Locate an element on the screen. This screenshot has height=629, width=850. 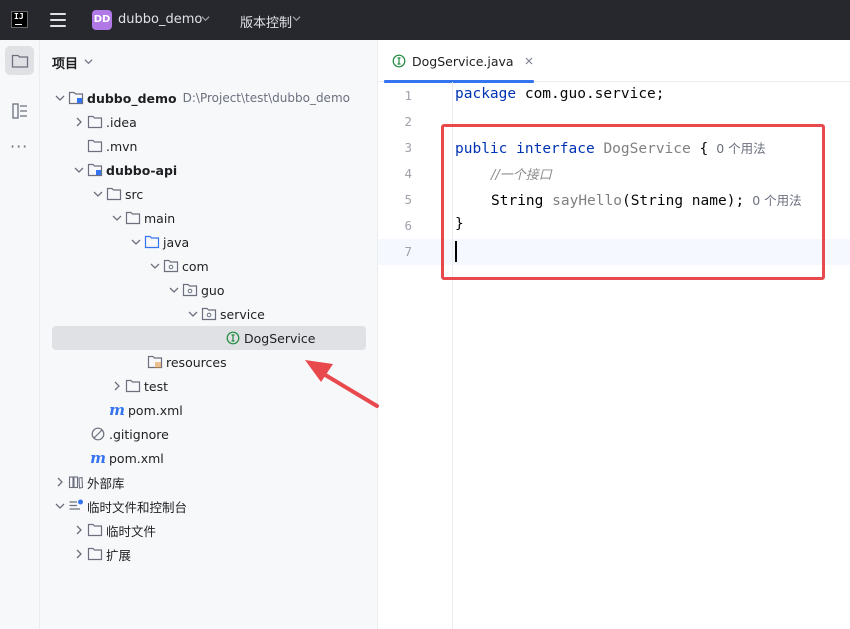
tab-dogservice-java: DogService.java is located at coordinates (459, 61).